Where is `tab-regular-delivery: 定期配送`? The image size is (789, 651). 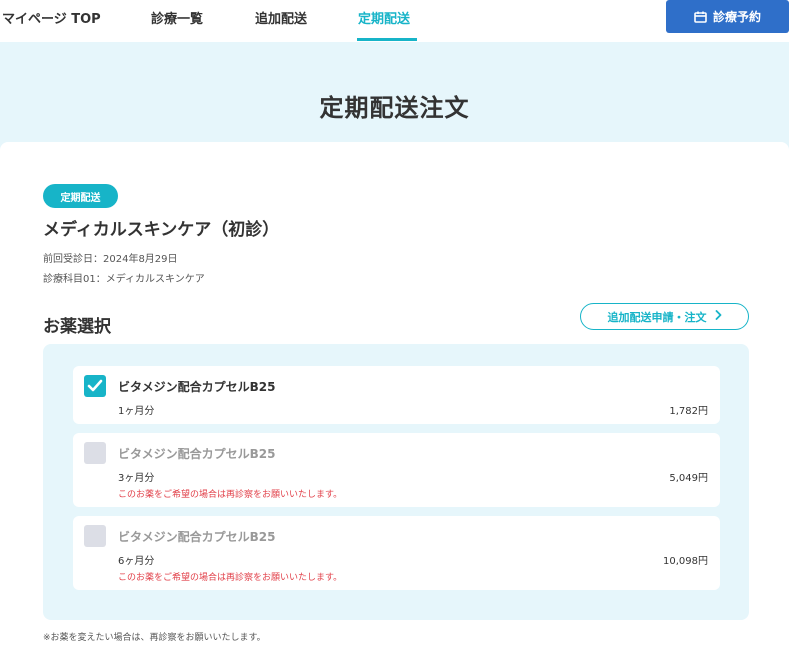
tab-regular-delivery: 定期配送 is located at coordinates (384, 17).